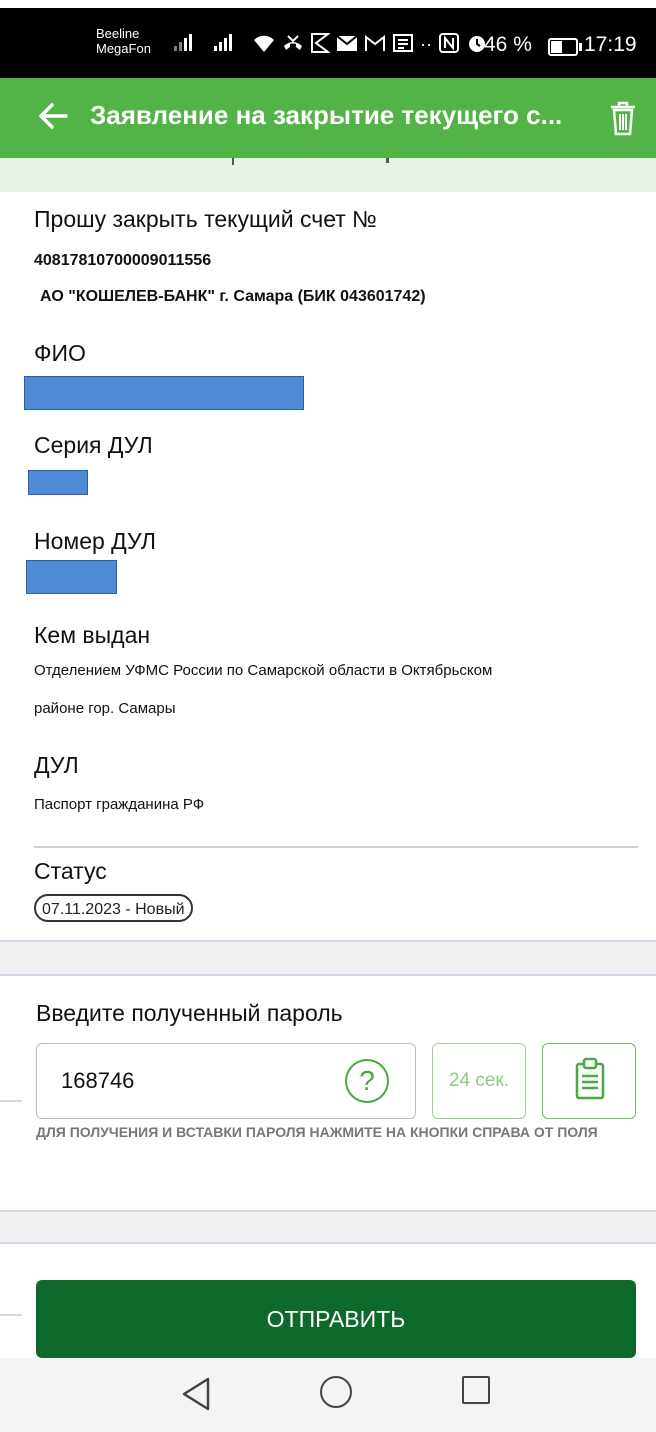 The image size is (656, 1432). Describe the element at coordinates (426, 44) in the screenshot. I see `dots-icon: ··` at that location.